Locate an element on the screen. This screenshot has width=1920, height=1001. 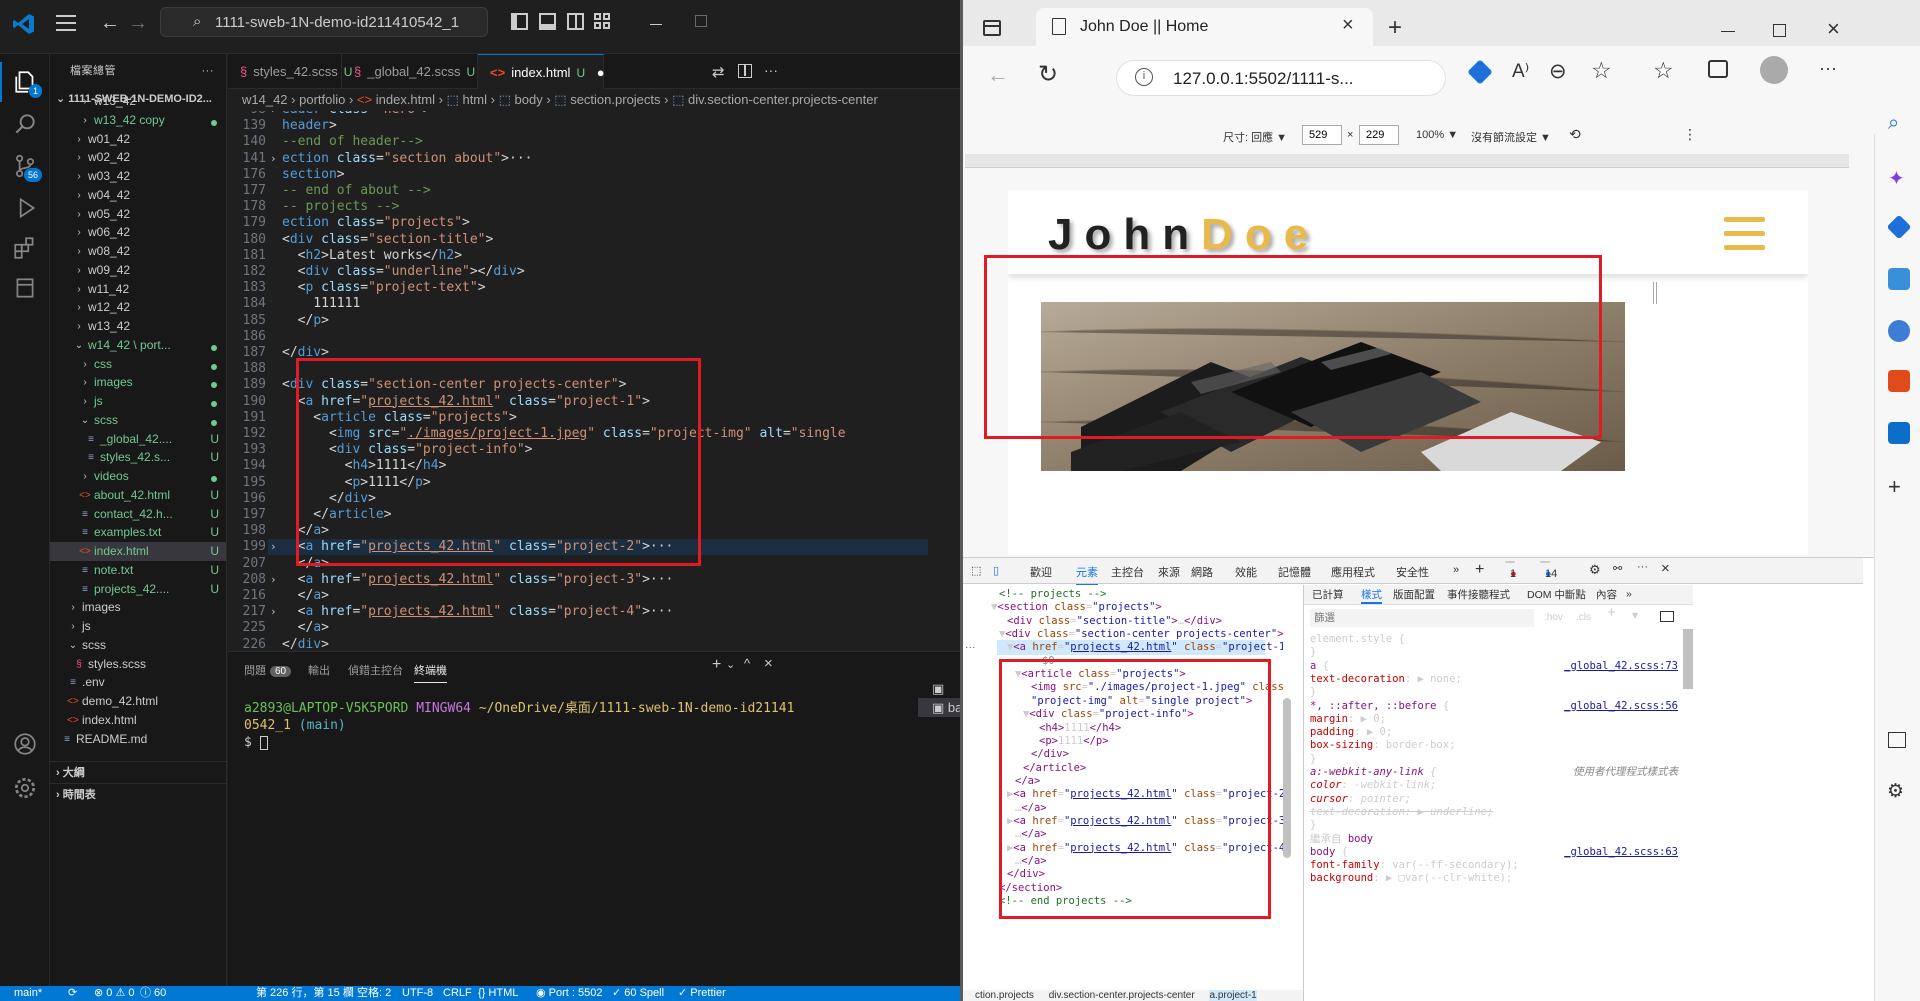
fold-chevron-icon: › is located at coordinates (273, 159).